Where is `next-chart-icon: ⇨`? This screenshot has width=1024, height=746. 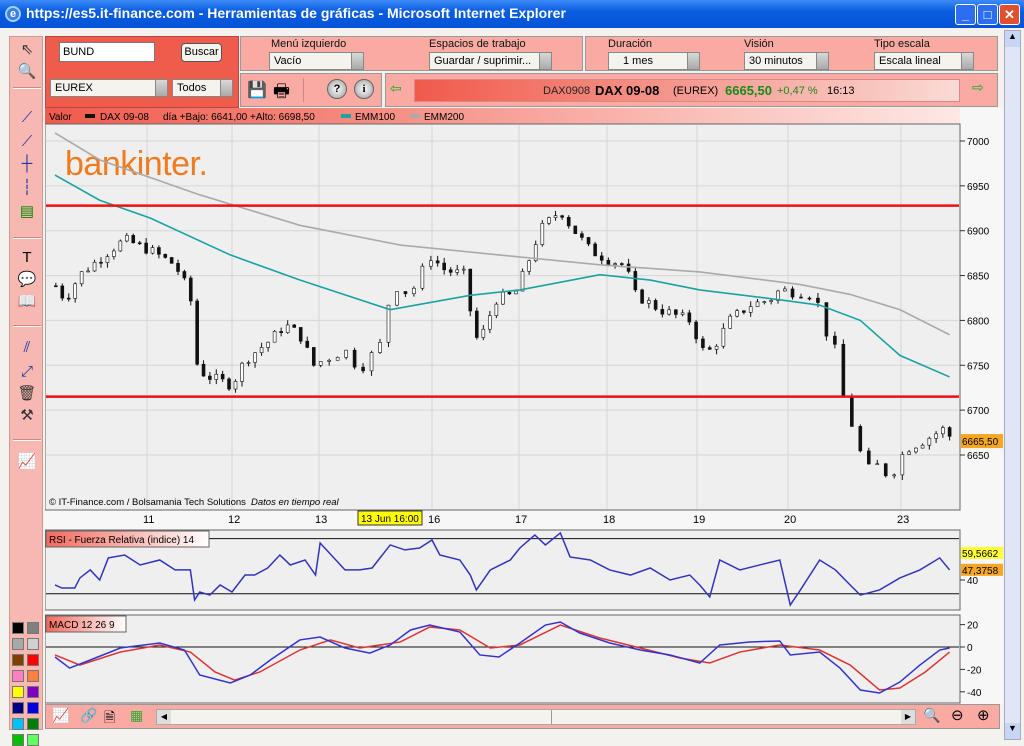
next-chart-icon: ⇨ is located at coordinates (978, 87).